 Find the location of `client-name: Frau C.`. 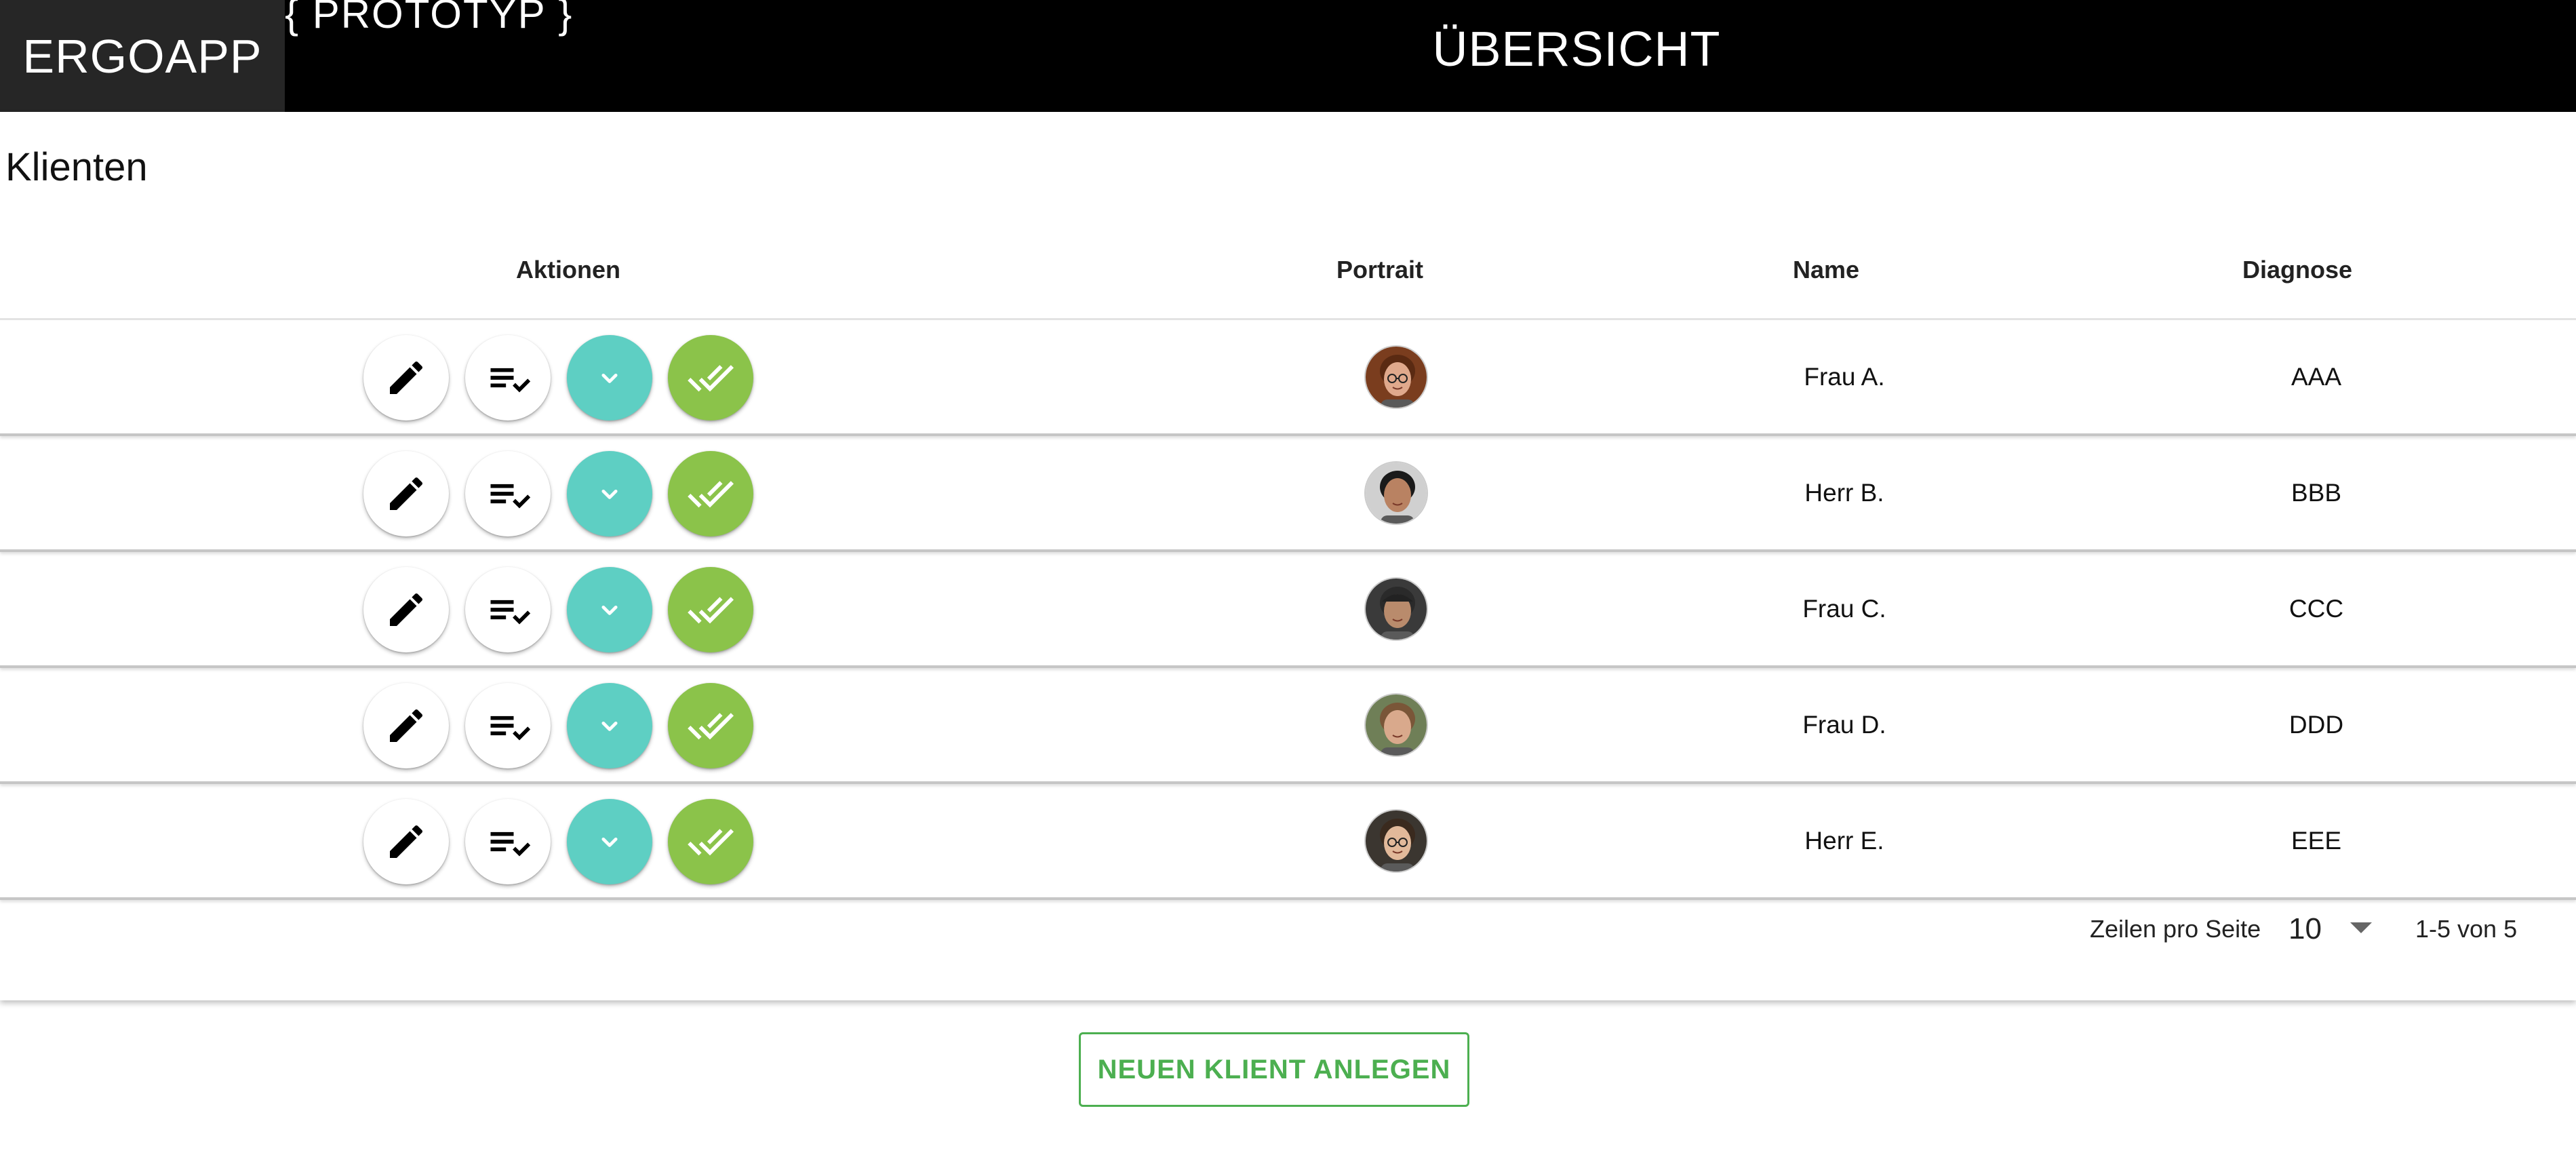

client-name: Frau C. is located at coordinates (1844, 609).